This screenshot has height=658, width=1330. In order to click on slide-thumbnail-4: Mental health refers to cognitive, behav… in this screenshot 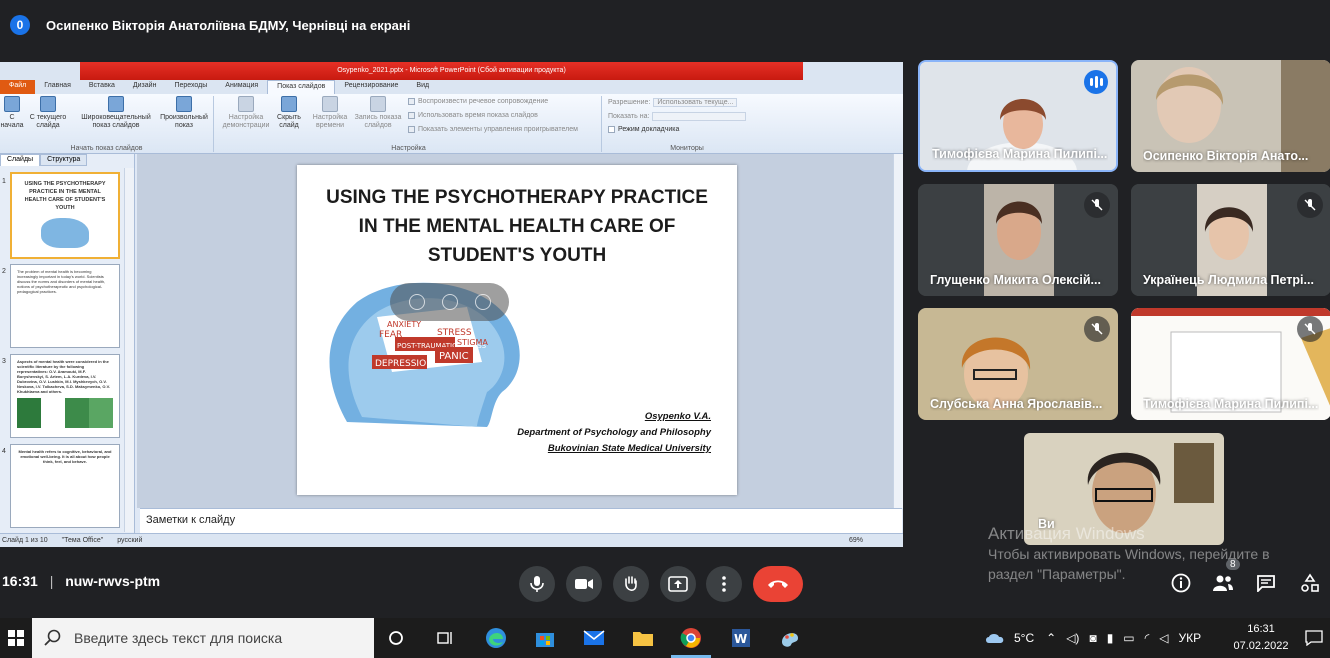, I will do `click(65, 486)`.